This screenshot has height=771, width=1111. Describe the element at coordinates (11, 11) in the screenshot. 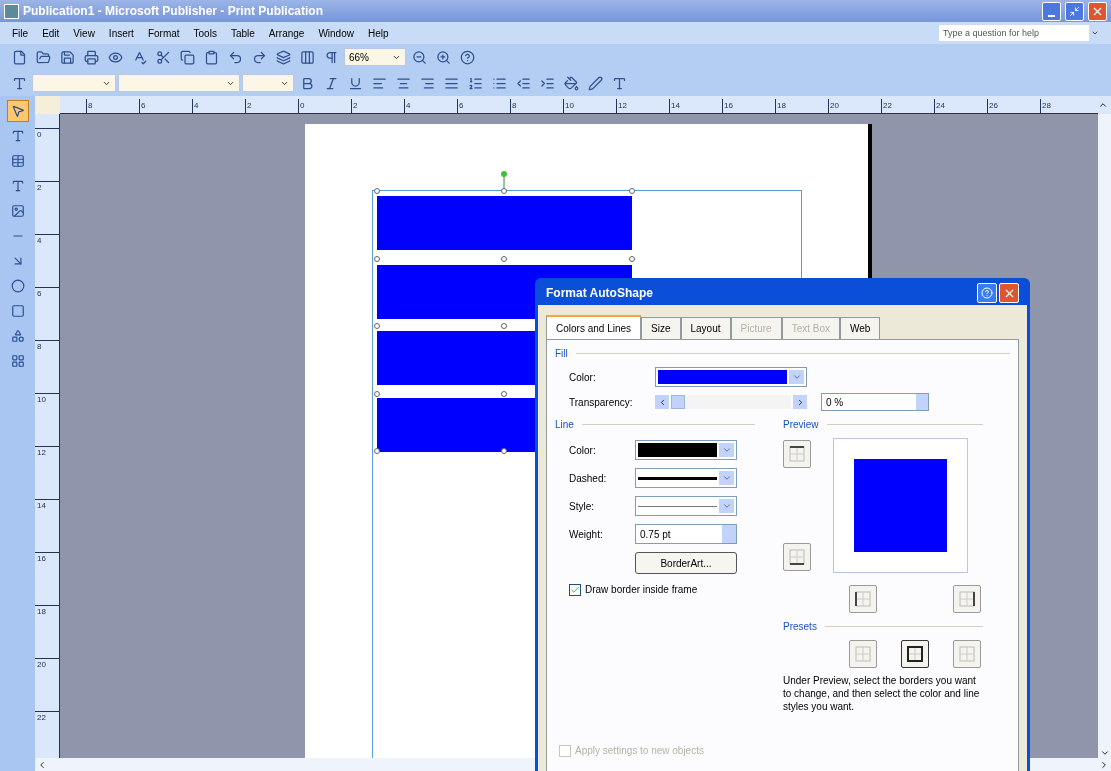

I see `app-icon` at that location.